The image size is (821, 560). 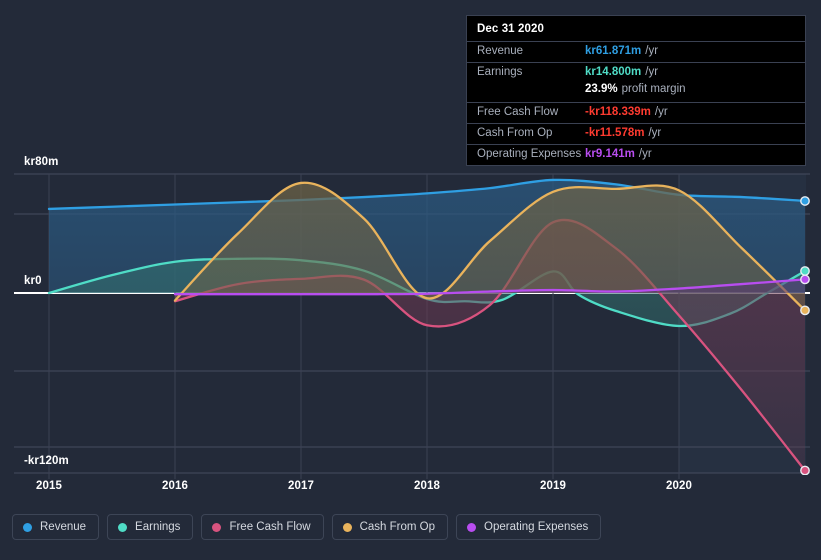 What do you see at coordinates (553, 486) in the screenshot?
I see `x-axis-tick-label: 2019` at bounding box center [553, 486].